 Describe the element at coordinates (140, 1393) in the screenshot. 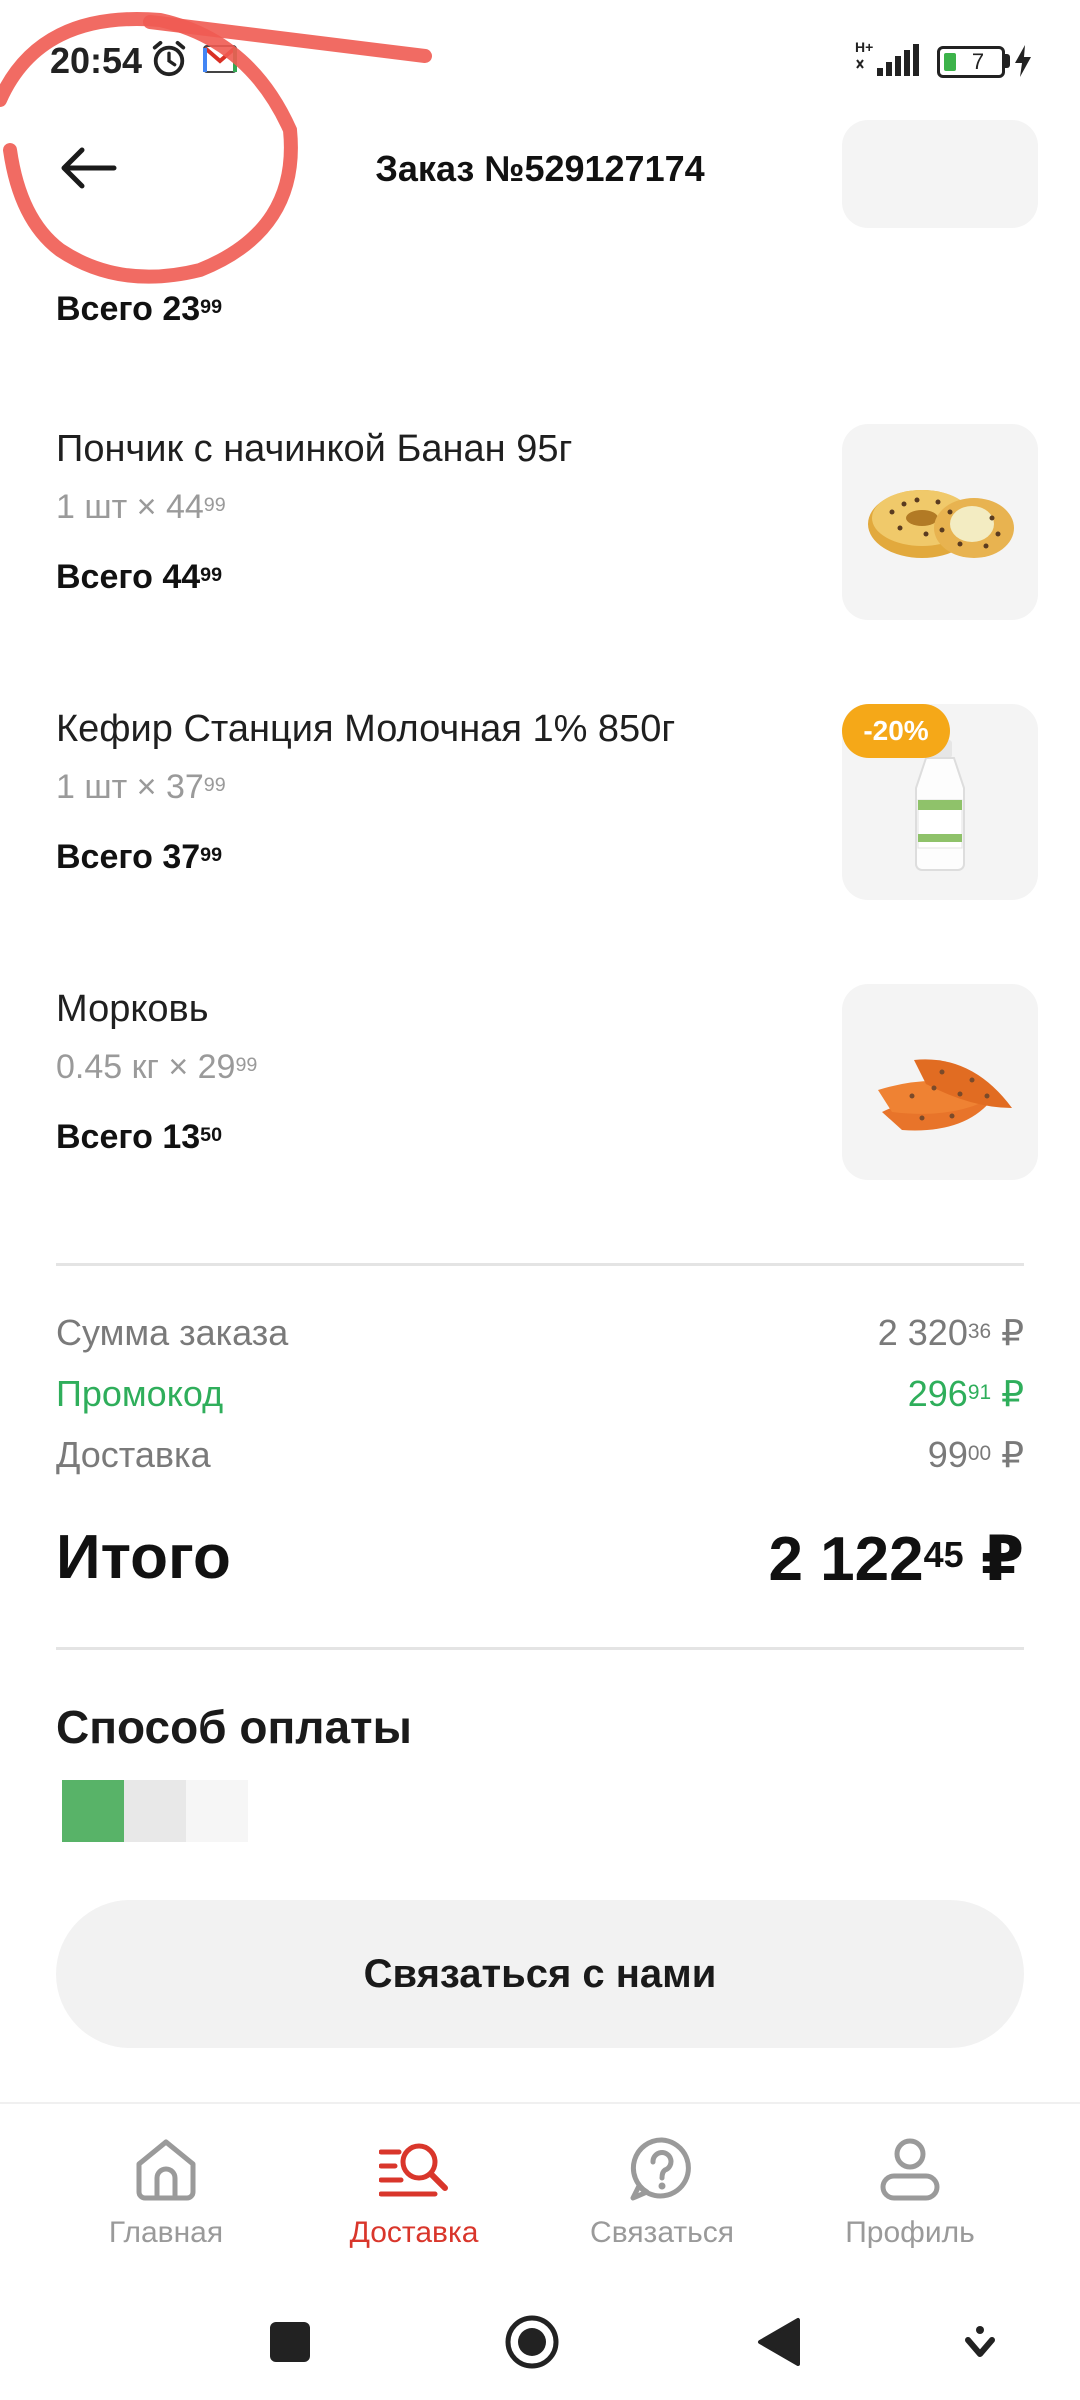

I see `promo-label: Промокод` at that location.